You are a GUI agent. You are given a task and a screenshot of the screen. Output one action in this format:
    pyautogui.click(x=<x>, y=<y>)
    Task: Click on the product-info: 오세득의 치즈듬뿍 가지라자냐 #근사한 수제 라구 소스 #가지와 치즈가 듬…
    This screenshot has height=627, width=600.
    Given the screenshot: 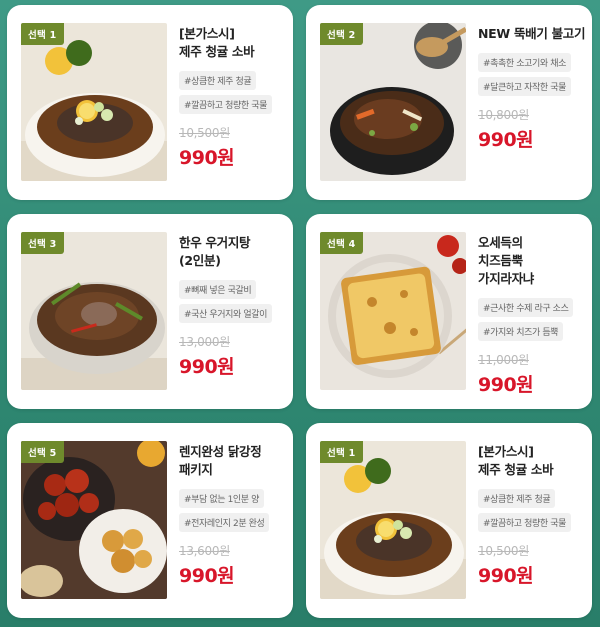 What is the action you would take?
    pyautogui.click(x=532, y=315)
    